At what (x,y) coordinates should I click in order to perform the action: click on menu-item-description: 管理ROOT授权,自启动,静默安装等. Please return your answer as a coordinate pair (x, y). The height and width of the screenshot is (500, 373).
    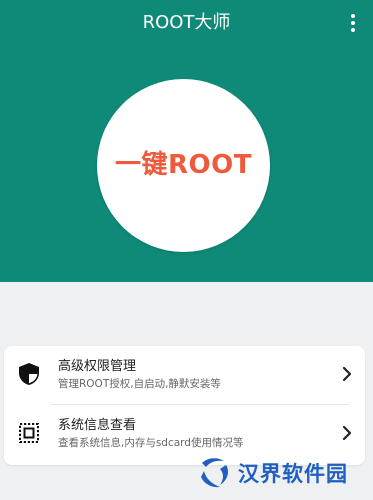
    Looking at the image, I should click on (139, 384).